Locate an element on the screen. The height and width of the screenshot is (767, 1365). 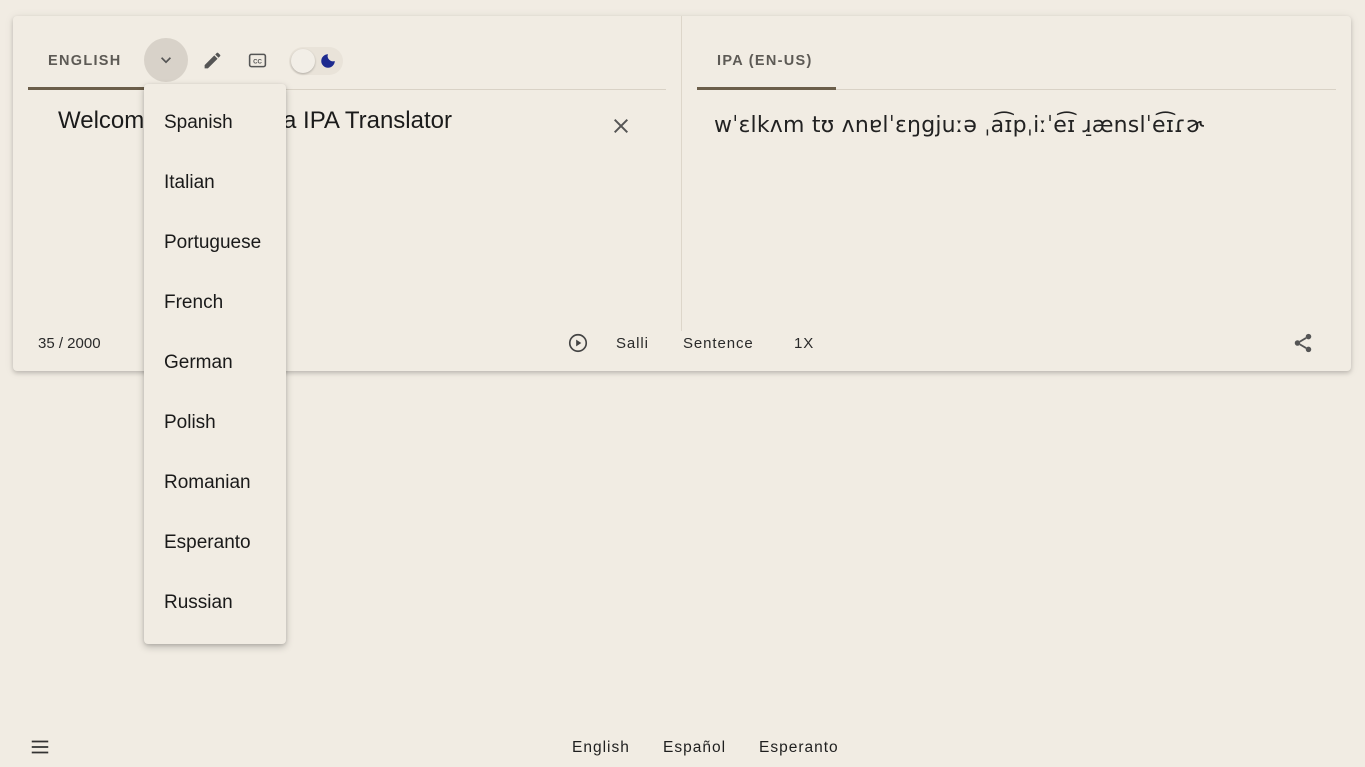
mode-selector: Sentence is located at coordinates (718, 343).